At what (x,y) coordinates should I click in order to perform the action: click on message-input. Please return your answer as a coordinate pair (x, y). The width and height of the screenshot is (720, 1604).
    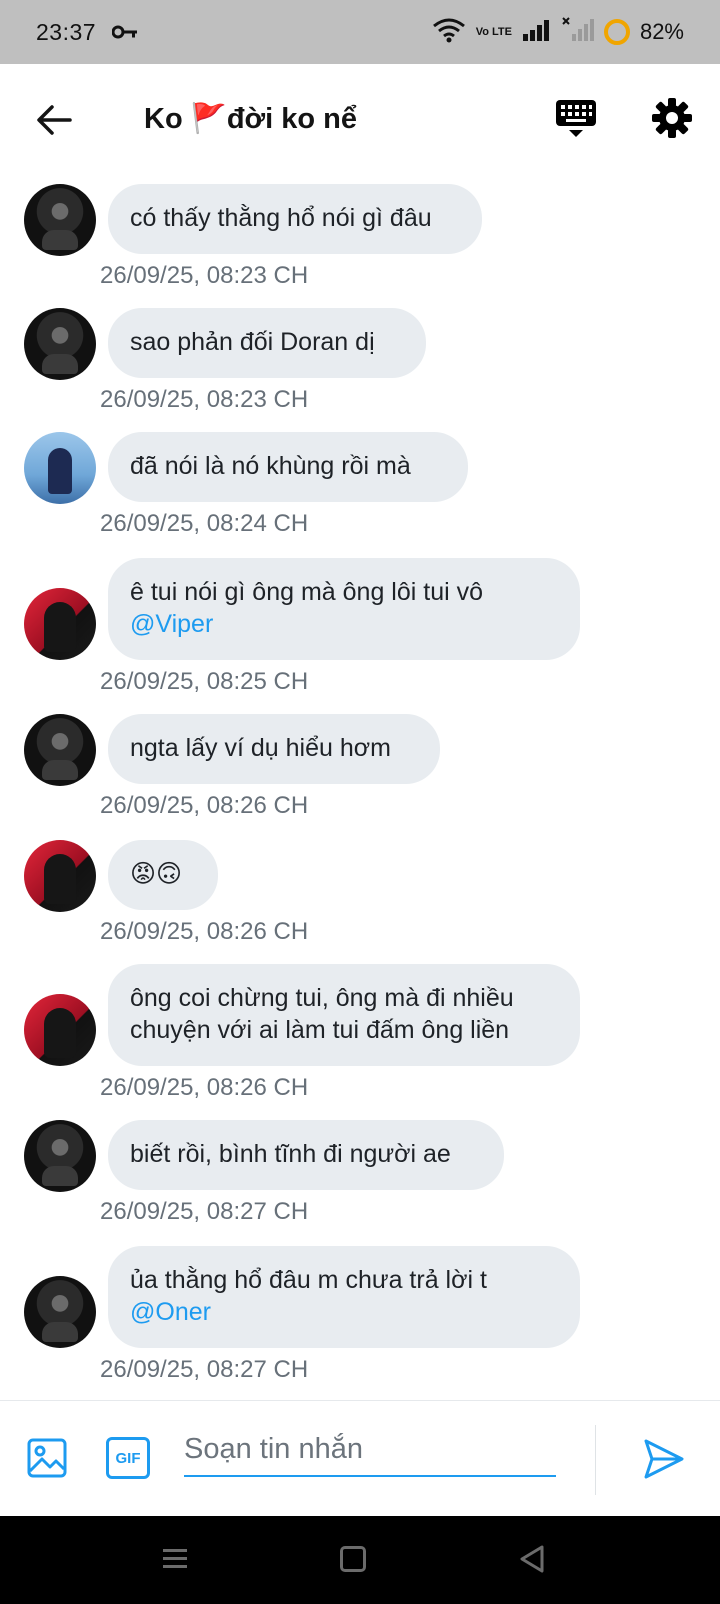
    Looking at the image, I should click on (370, 1453).